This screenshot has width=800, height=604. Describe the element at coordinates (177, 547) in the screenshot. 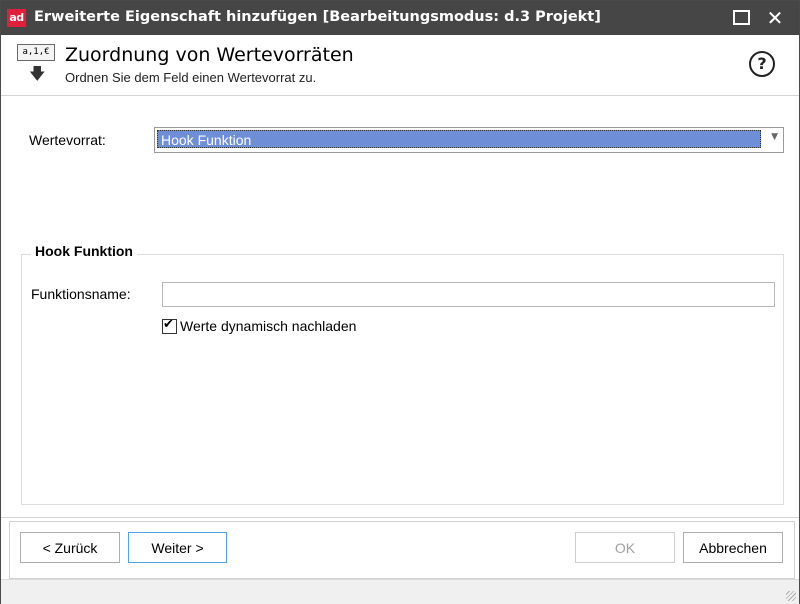

I see `next-button: Weiter >` at that location.